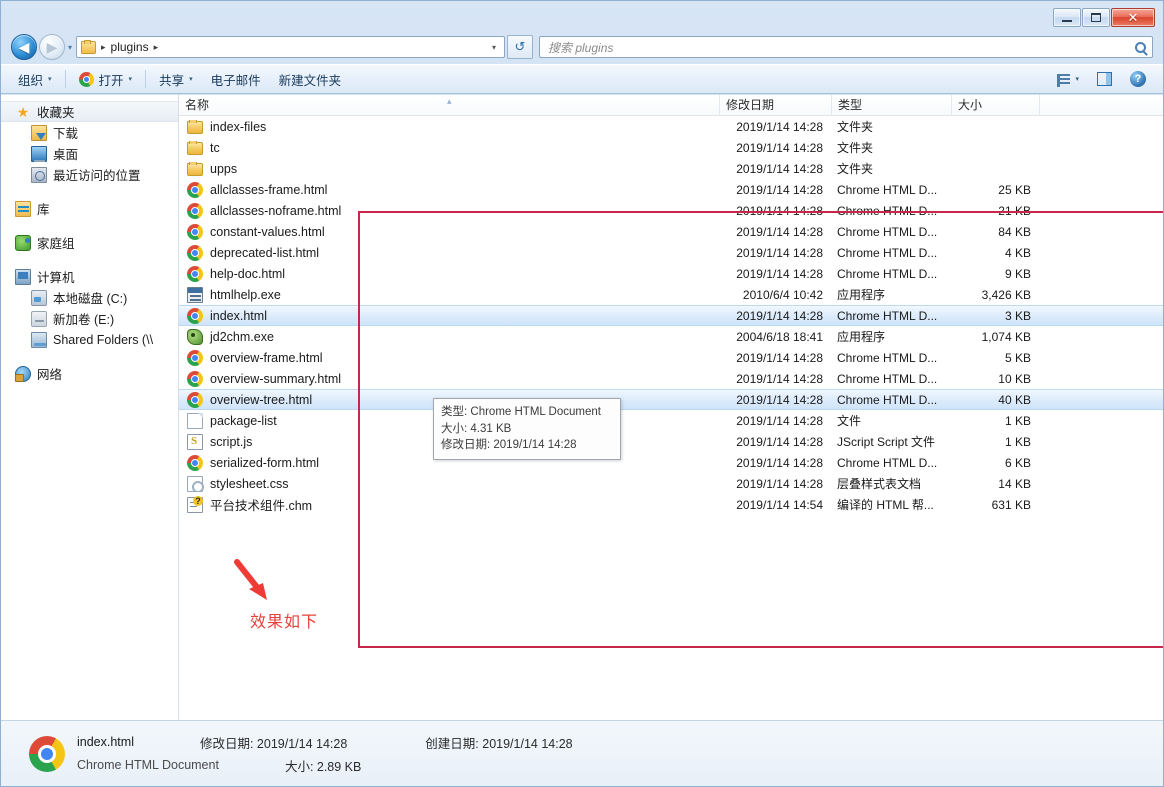 The image size is (1164, 787). What do you see at coordinates (449, 294) in the screenshot?
I see `file-name-cell: htmlhelp.exe` at bounding box center [449, 294].